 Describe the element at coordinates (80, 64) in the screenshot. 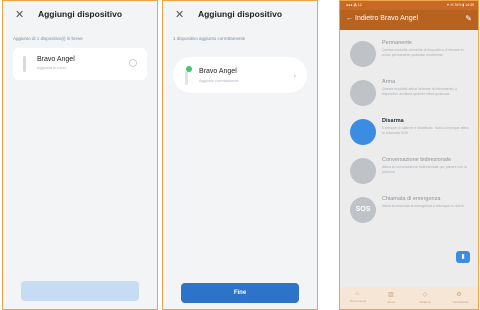

I see `device-card: Bravo Angel Aggiunta in corso` at that location.